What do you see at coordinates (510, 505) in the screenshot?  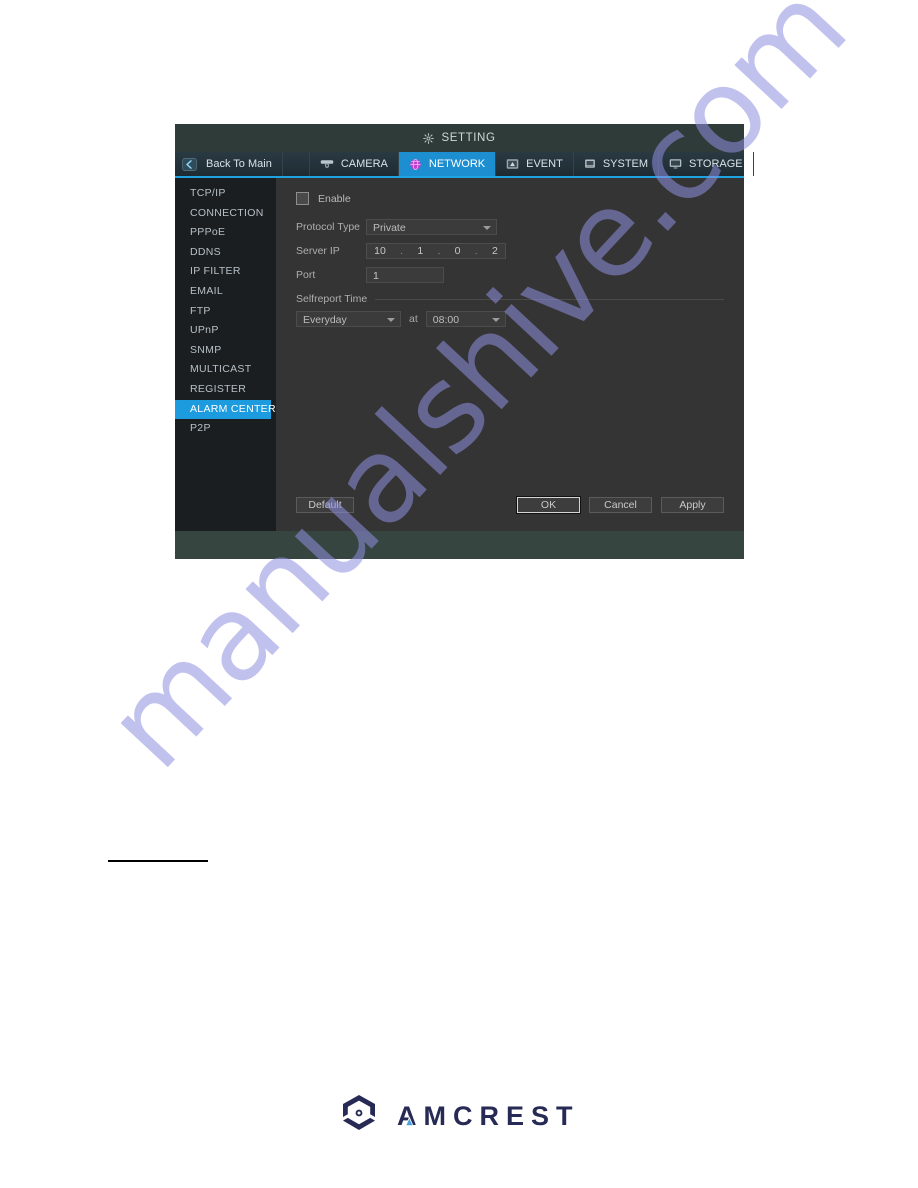 I see `dialog-button-bar: Default OK Cancel Apply` at bounding box center [510, 505].